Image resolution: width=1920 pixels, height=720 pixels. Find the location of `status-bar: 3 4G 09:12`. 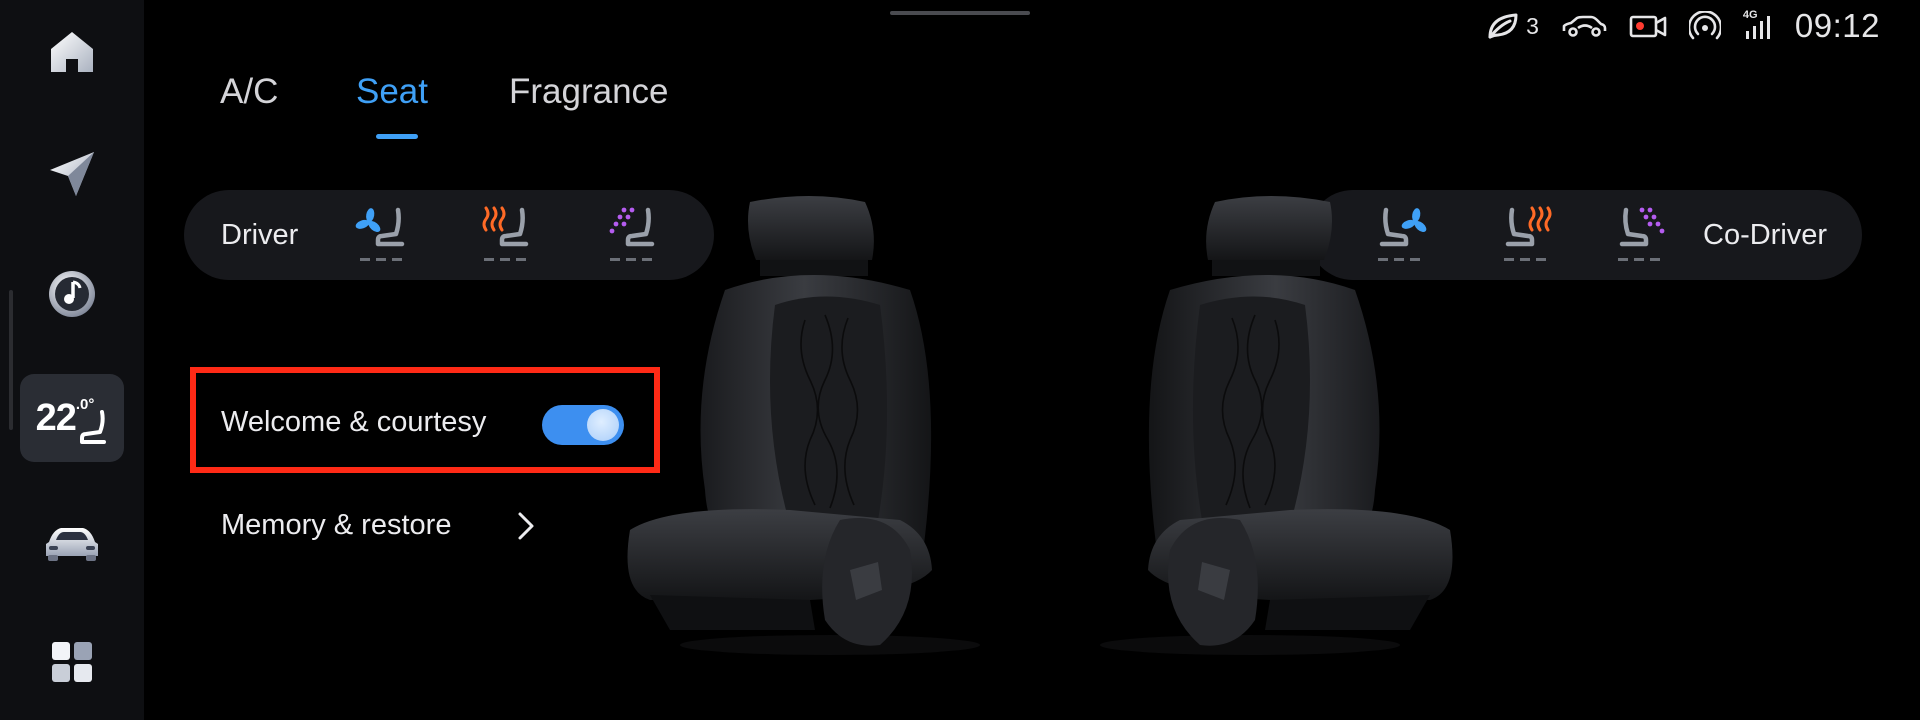

status-bar: 3 4G 09:12 is located at coordinates (1683, 26).